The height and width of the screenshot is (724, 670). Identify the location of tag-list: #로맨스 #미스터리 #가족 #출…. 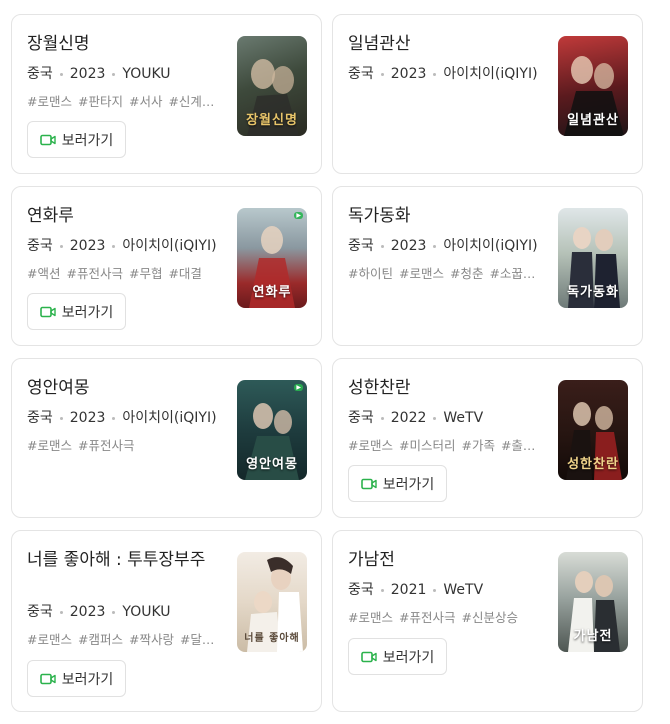
(446, 444).